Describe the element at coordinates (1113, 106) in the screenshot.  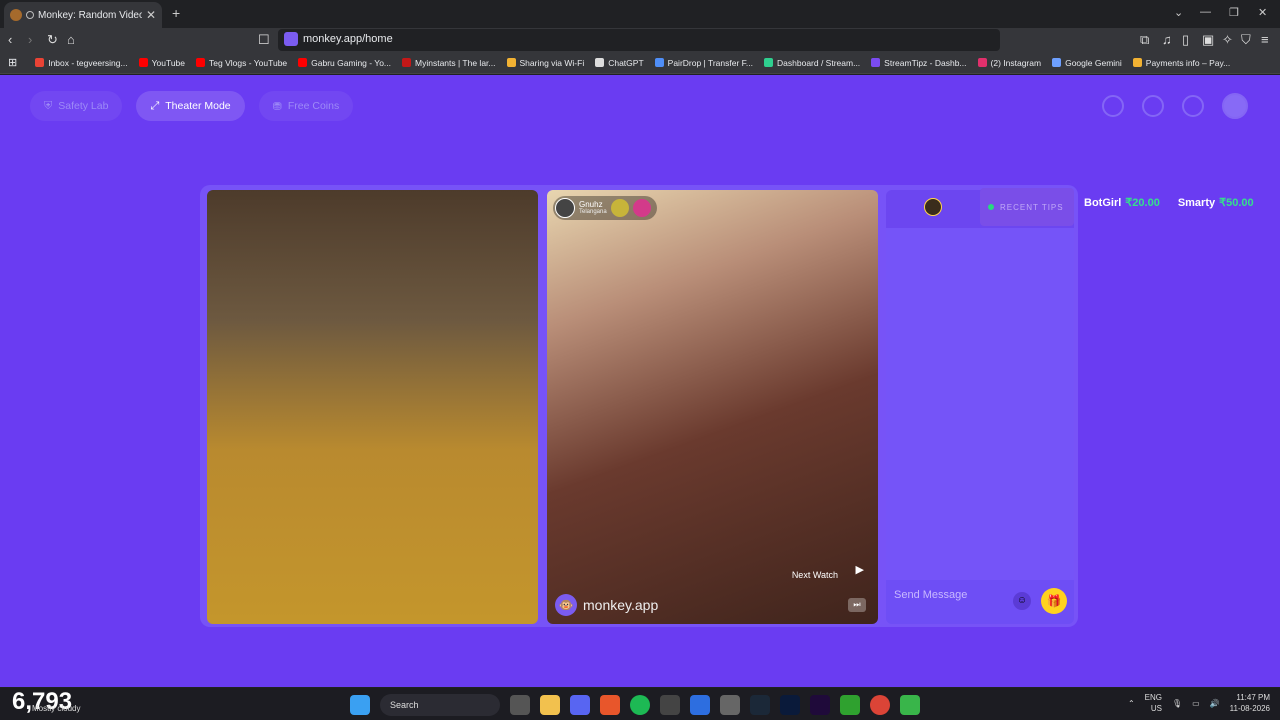
I see `coin-balance-icon` at that location.